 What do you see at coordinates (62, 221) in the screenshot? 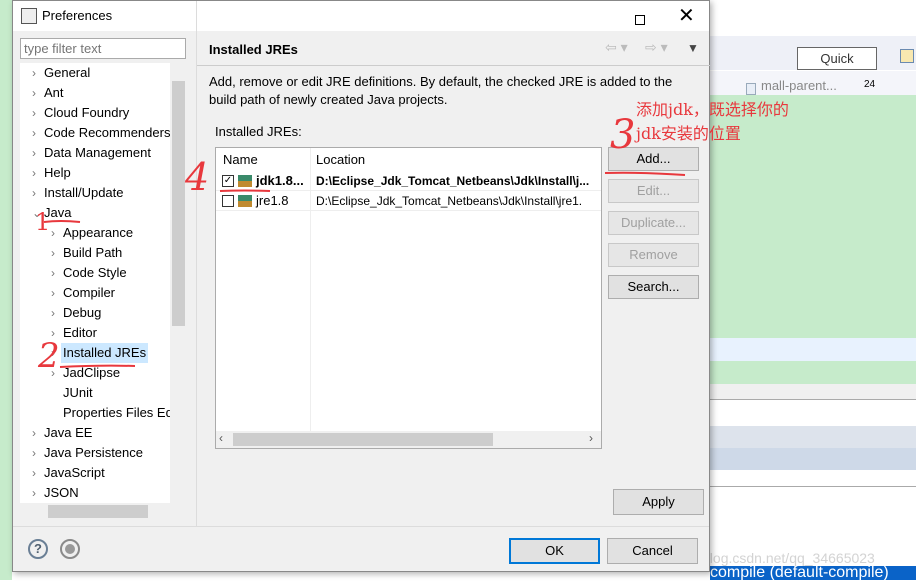
I see `underline-java` at bounding box center [62, 221].